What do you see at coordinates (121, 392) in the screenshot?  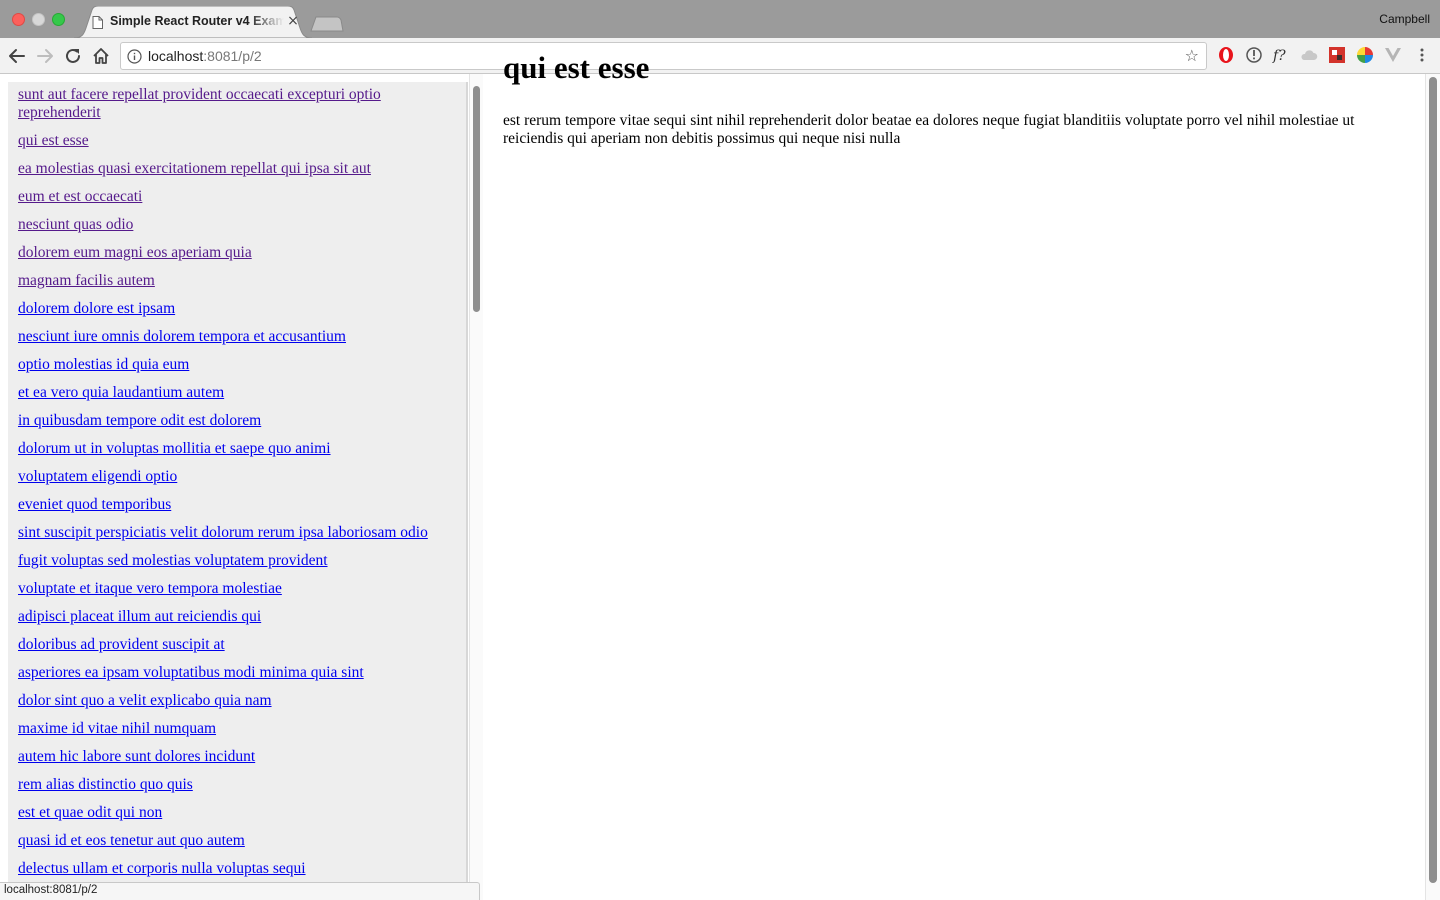 I see `post-link: et ea vero quia laudantium autem` at bounding box center [121, 392].